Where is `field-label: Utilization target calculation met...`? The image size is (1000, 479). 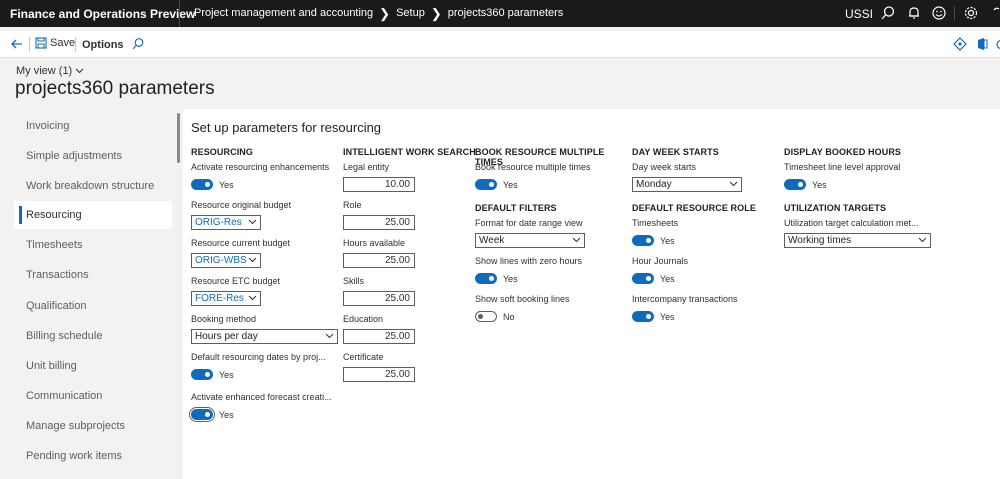
field-label: Utilization target calculation met... is located at coordinates (851, 223).